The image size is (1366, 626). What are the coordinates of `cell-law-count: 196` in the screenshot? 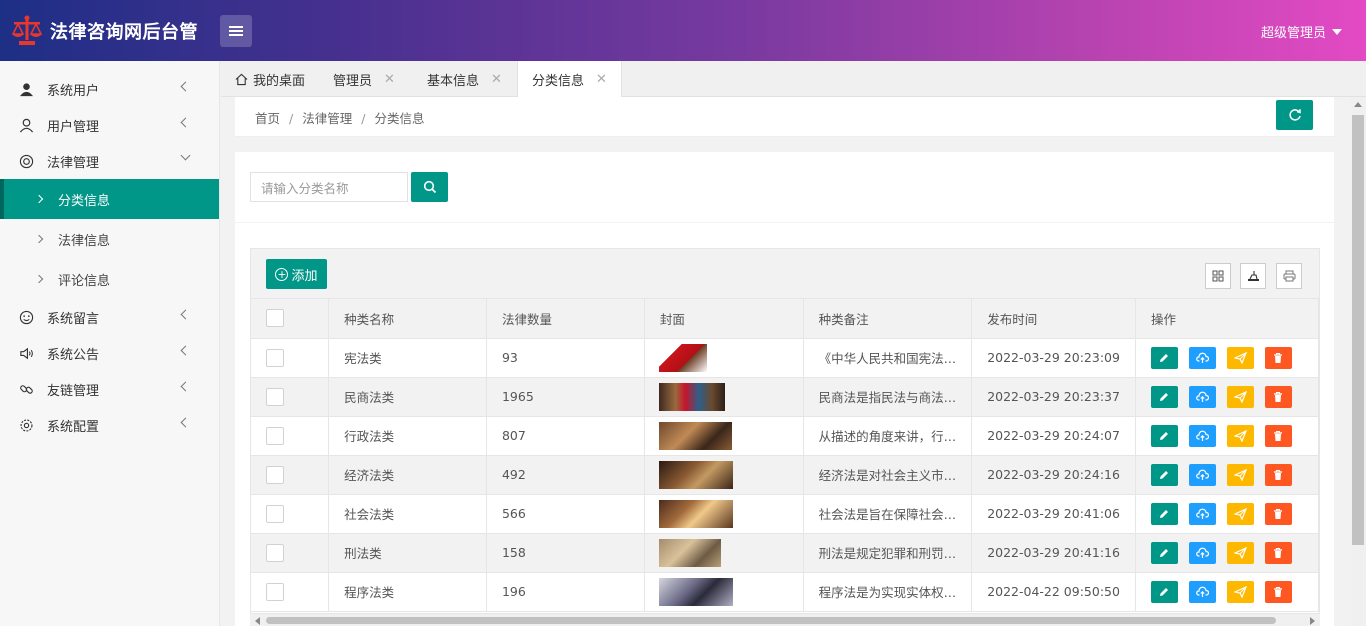 It's located at (565, 592).